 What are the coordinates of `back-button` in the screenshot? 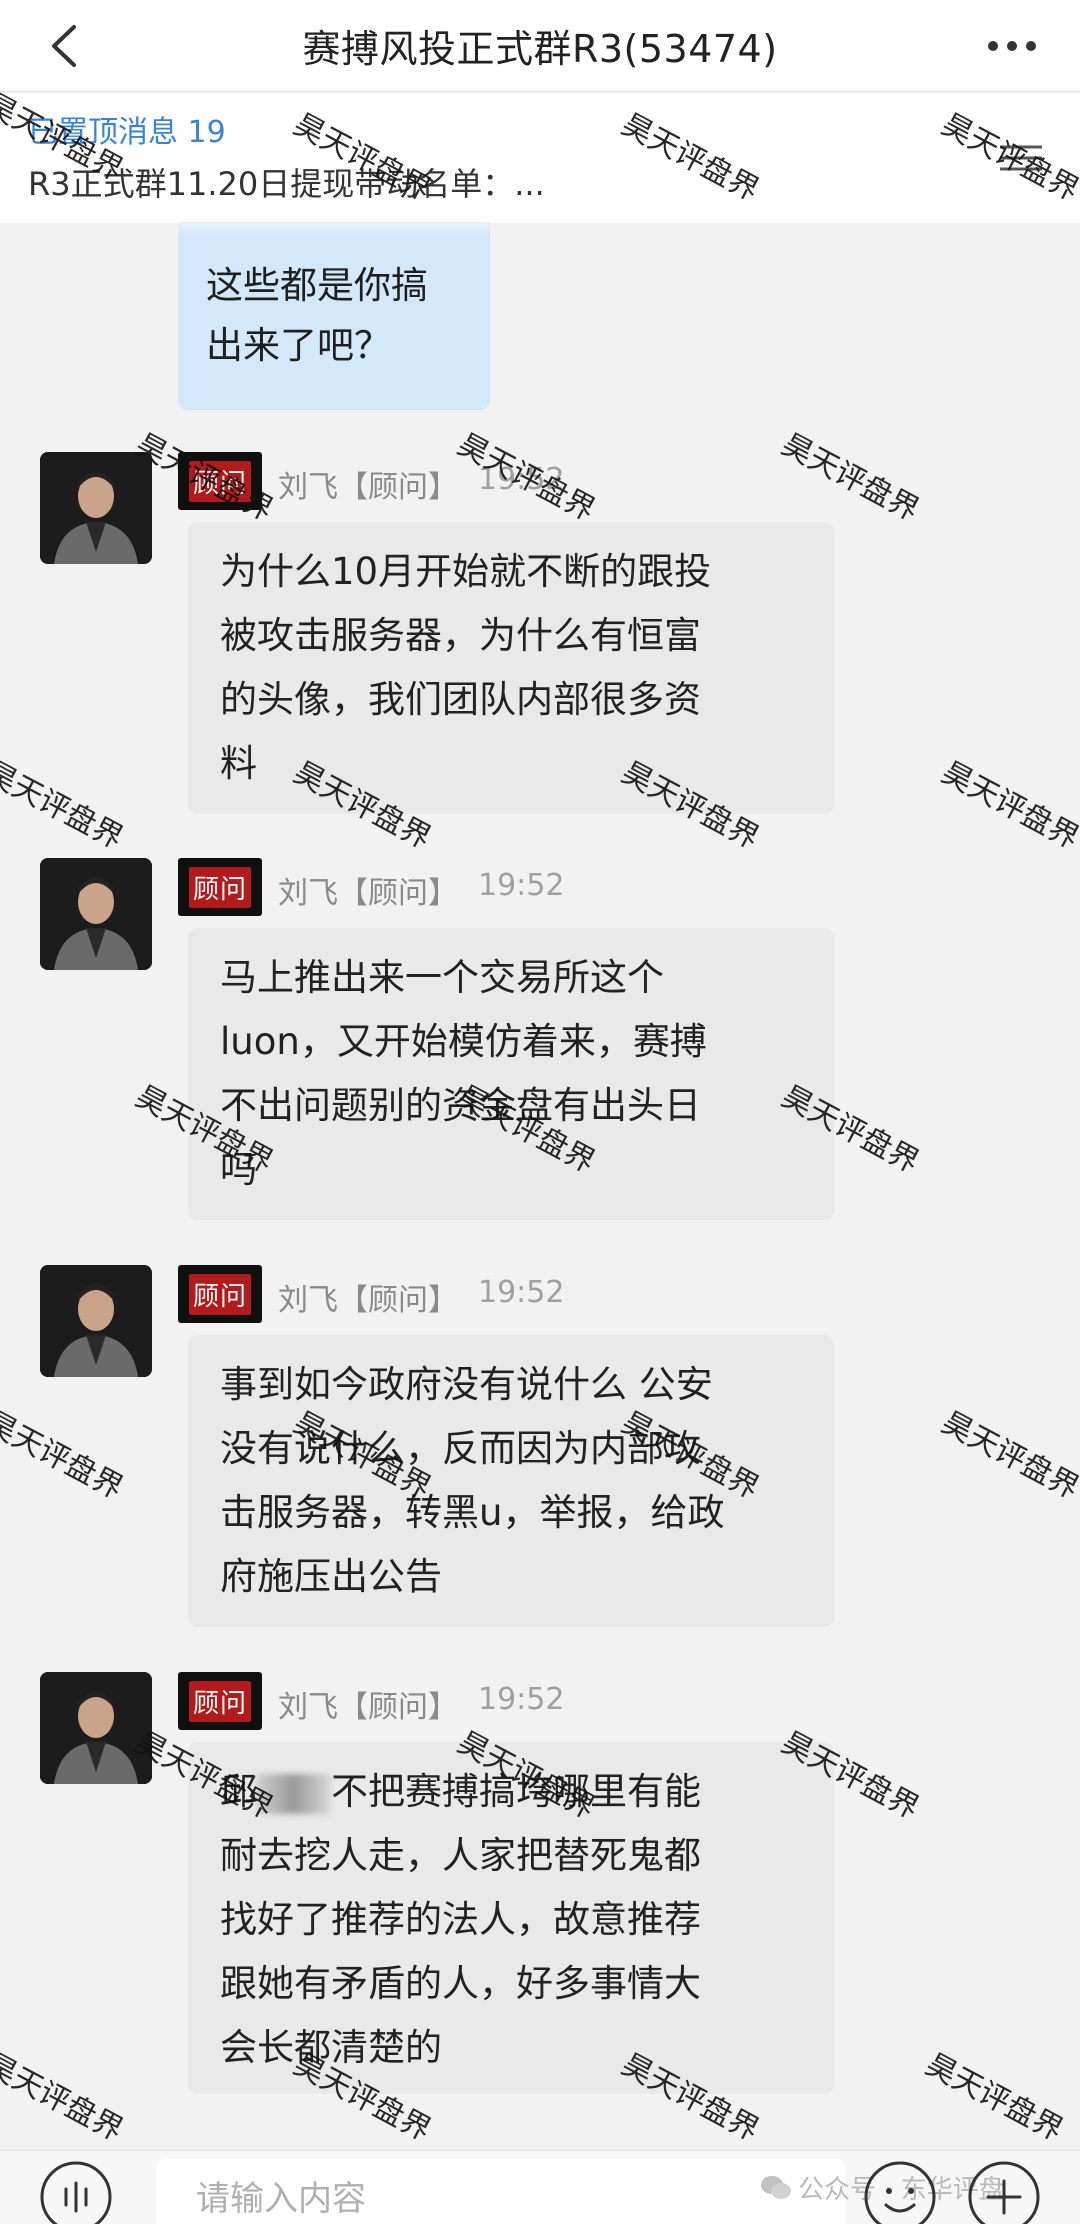 It's located at (64, 46).